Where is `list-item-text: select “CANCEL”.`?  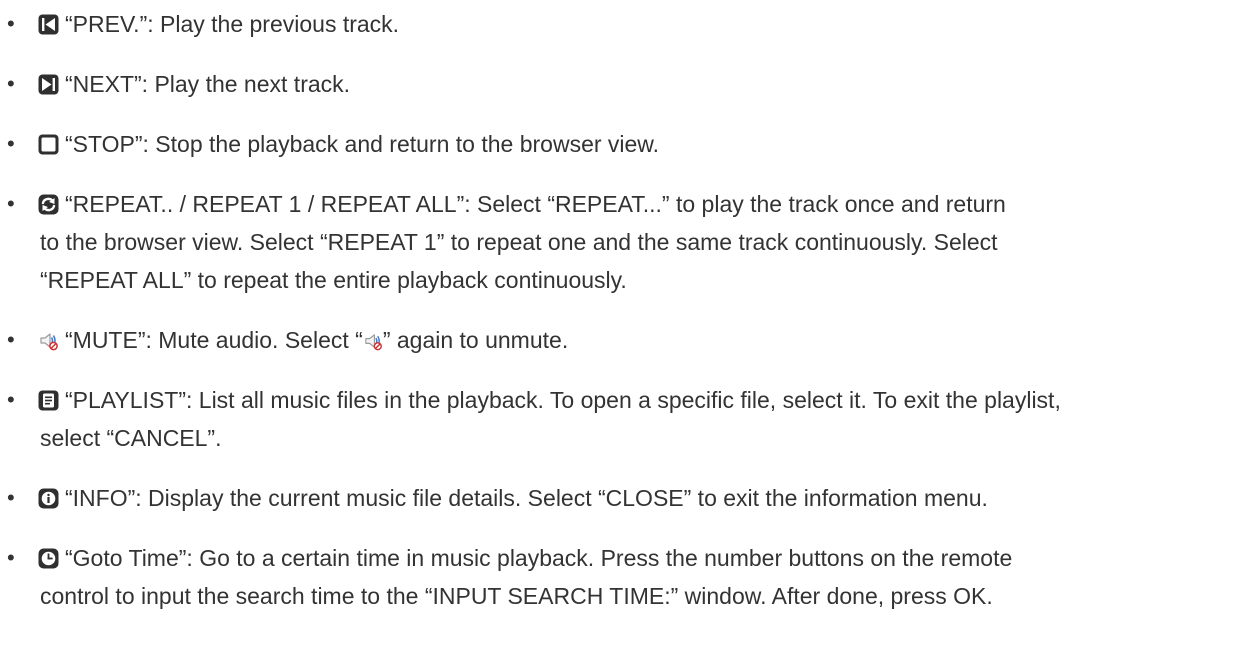
list-item-text: select “CANCEL”. is located at coordinates (131, 438).